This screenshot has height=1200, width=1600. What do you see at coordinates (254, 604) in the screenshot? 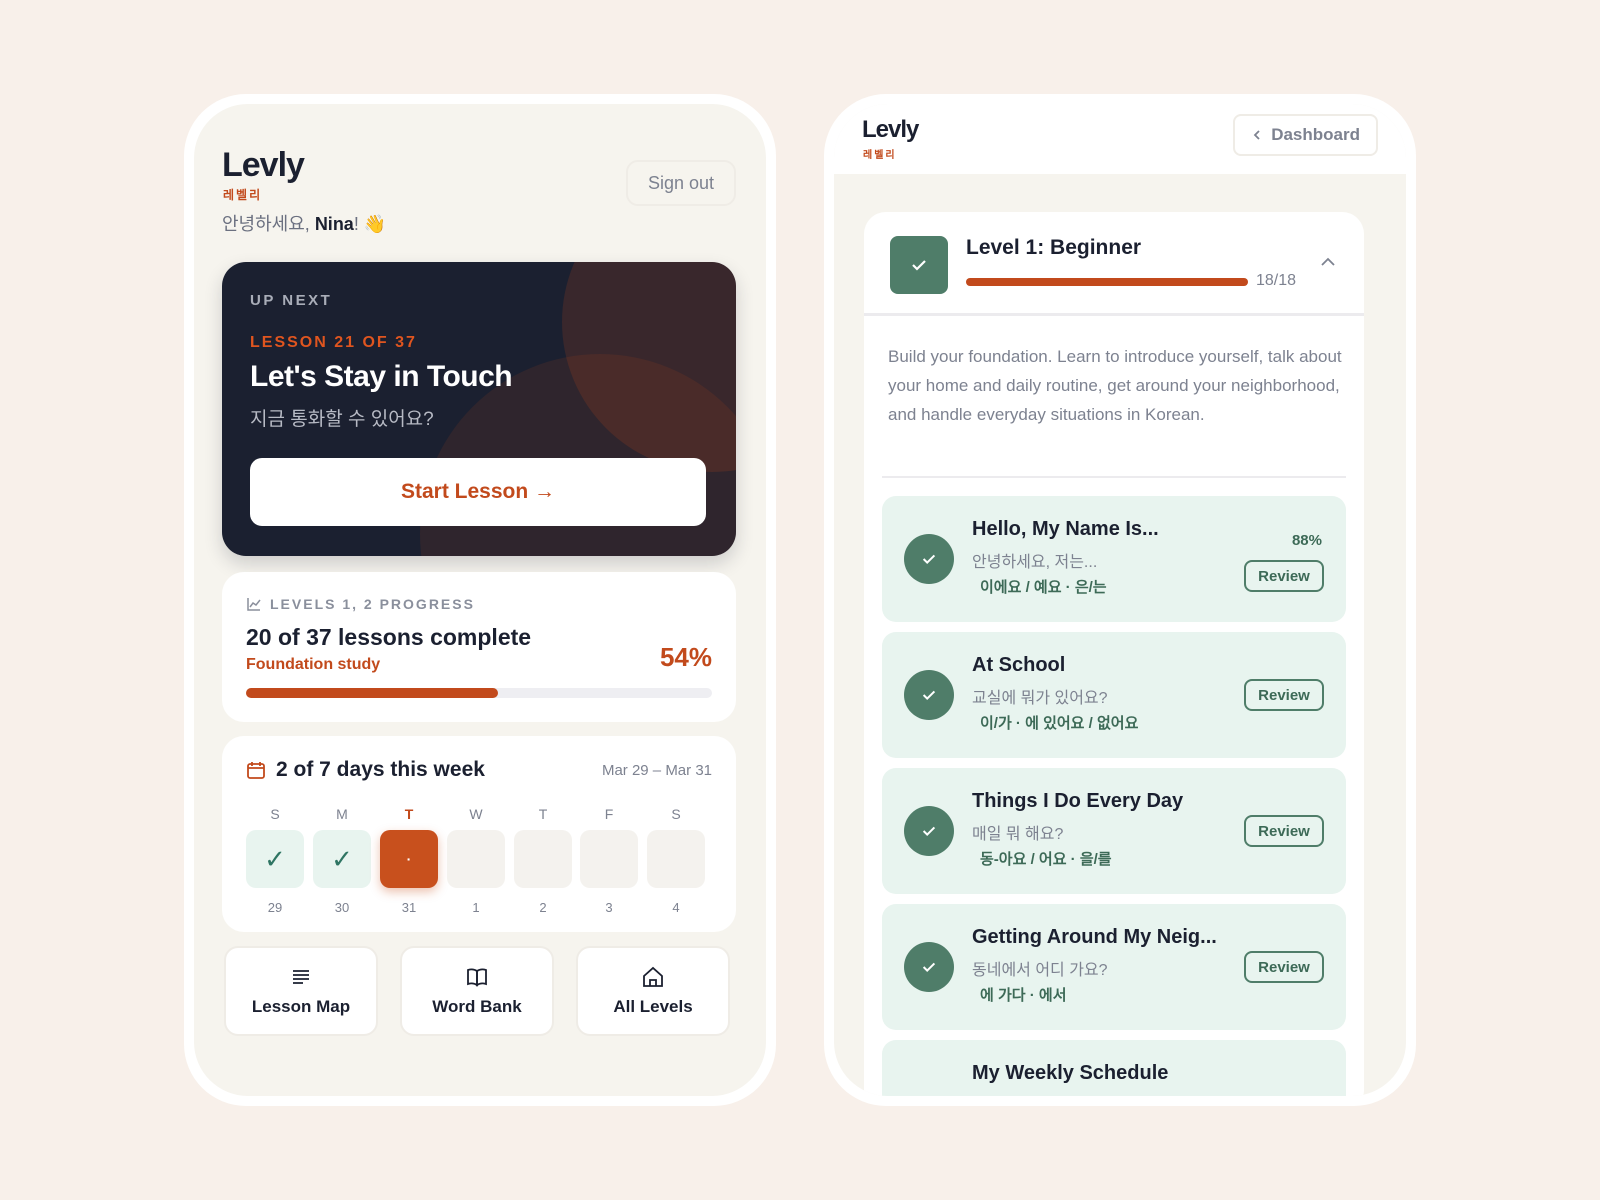
I see `chart-icon` at bounding box center [254, 604].